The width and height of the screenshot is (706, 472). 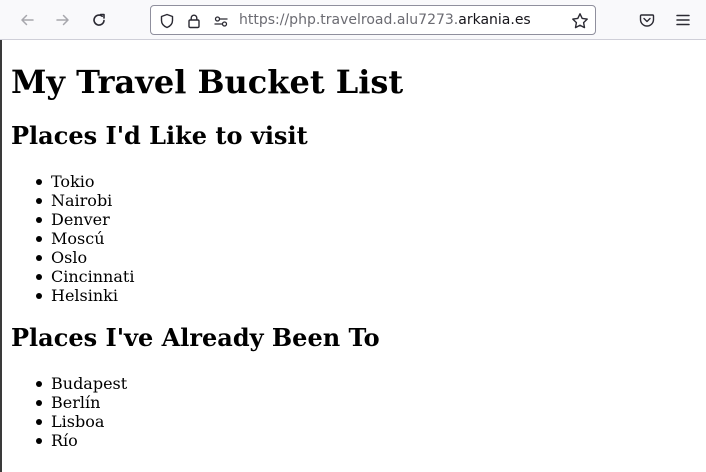 I want to click on permissions-icon, so click(x=221, y=21).